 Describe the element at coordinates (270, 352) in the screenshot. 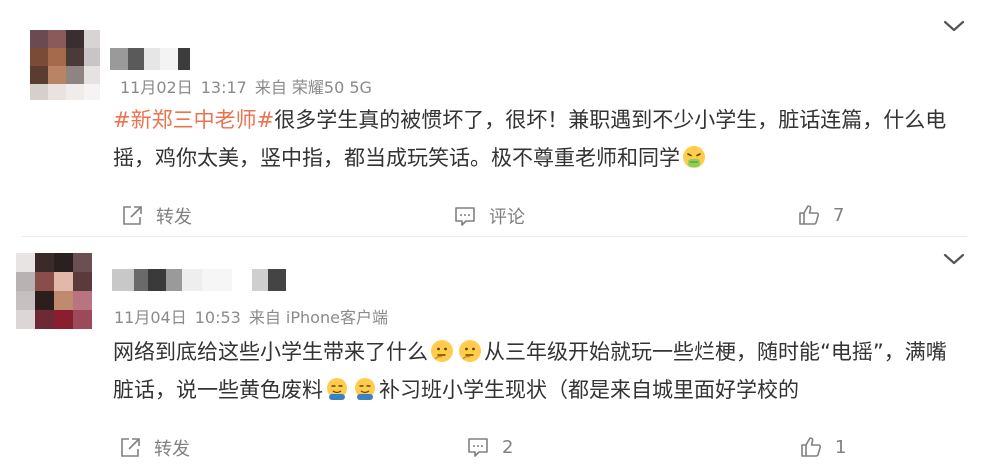

I see `comment-body-part1: 网络到底给这些小学生带来了什么` at that location.